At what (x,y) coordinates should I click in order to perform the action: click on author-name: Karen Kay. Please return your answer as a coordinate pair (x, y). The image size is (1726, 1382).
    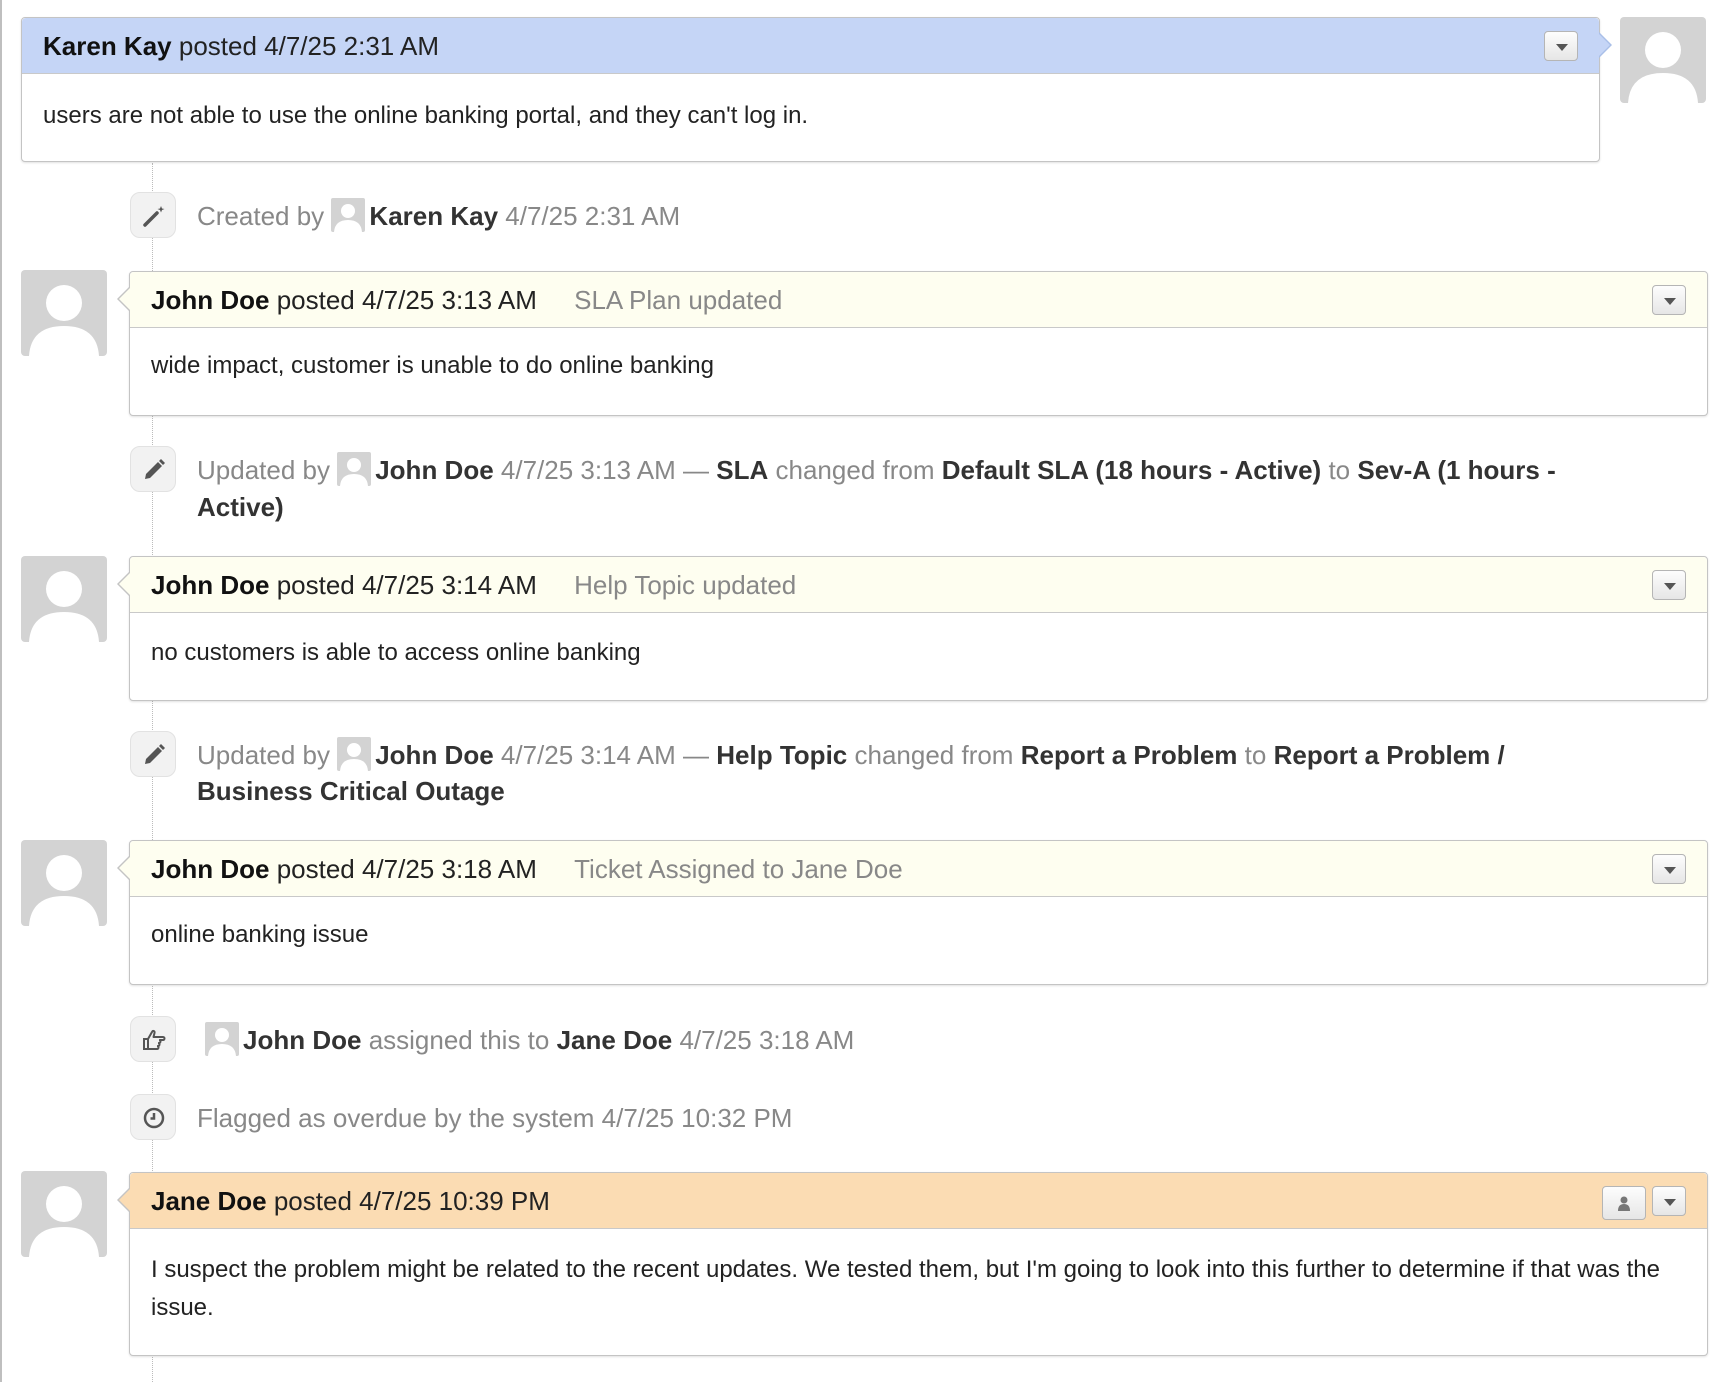
    Looking at the image, I should click on (107, 46).